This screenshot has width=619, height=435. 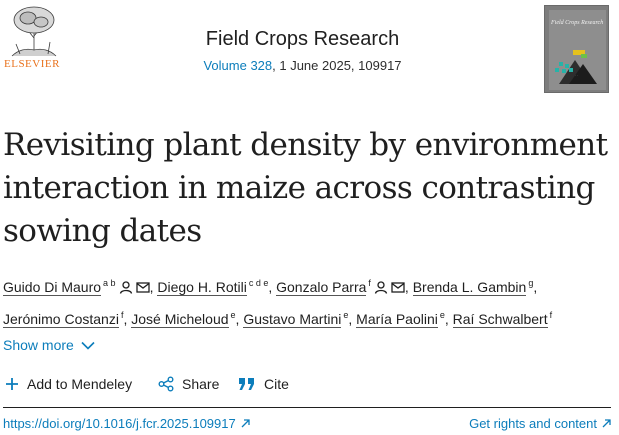 I want to click on journal-cover-image: · · Field Crops Research, so click(x=576, y=49).